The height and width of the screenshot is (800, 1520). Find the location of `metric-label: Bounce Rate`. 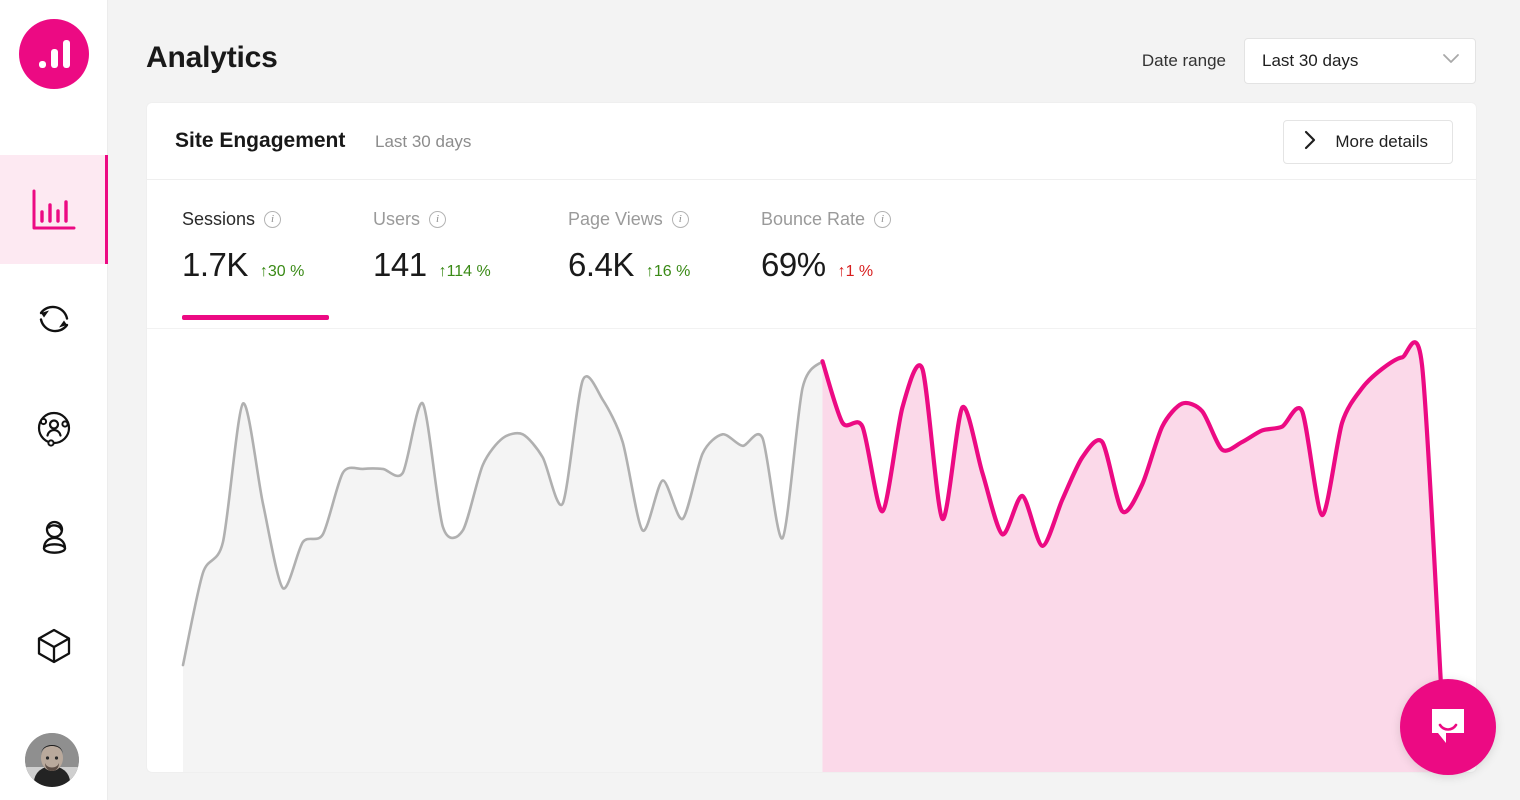

metric-label: Bounce Rate is located at coordinates (813, 218).